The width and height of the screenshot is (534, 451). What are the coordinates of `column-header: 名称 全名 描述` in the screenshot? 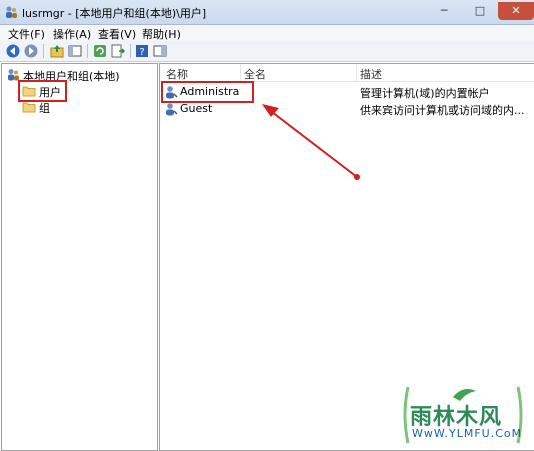 It's located at (347, 73).